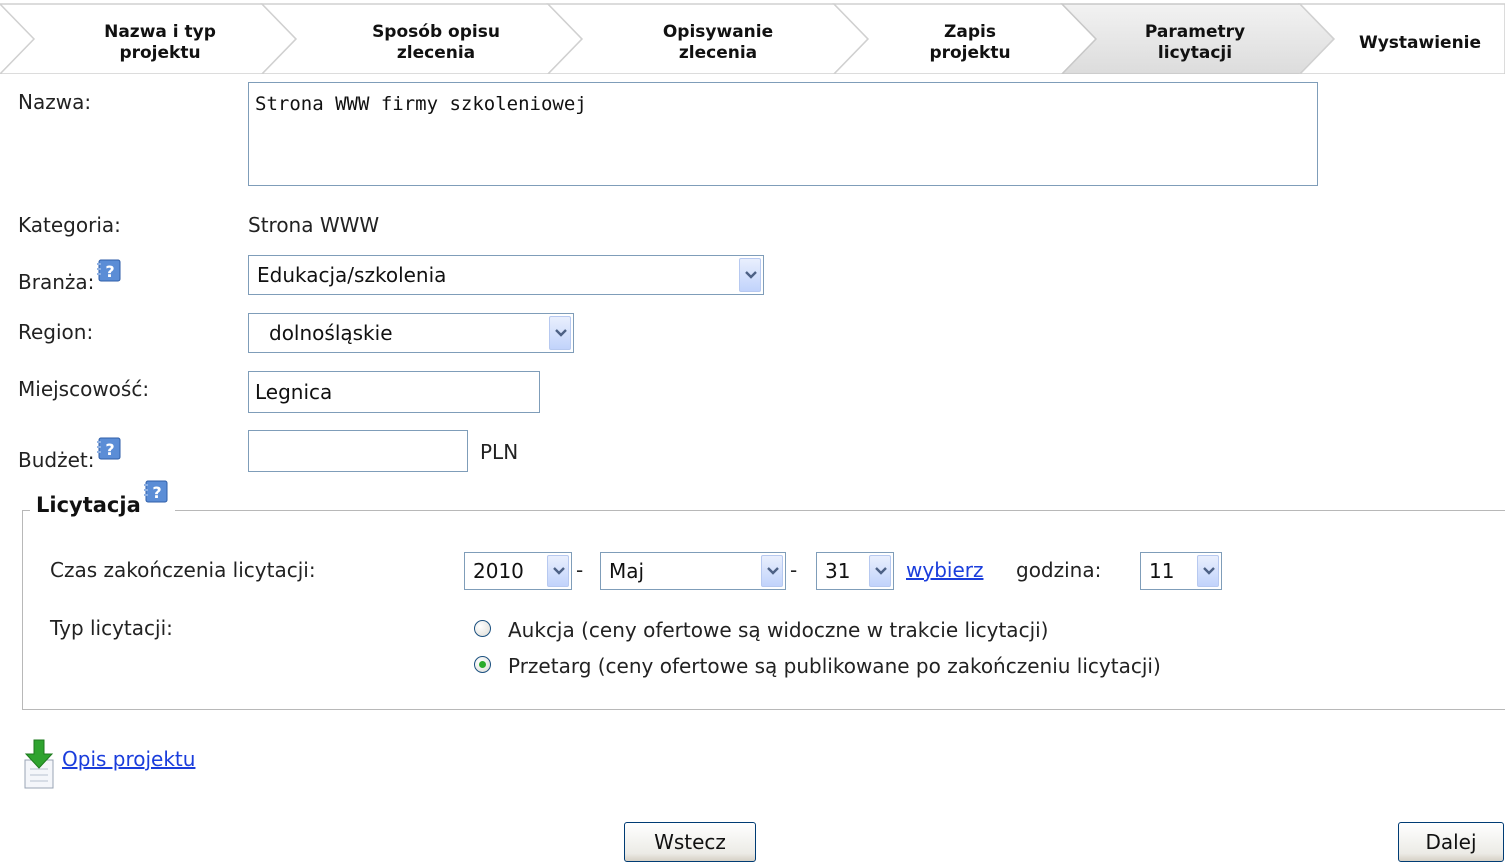 The width and height of the screenshot is (1505, 862). What do you see at coordinates (1181, 571) in the screenshot?
I see `hour-select: 11` at bounding box center [1181, 571].